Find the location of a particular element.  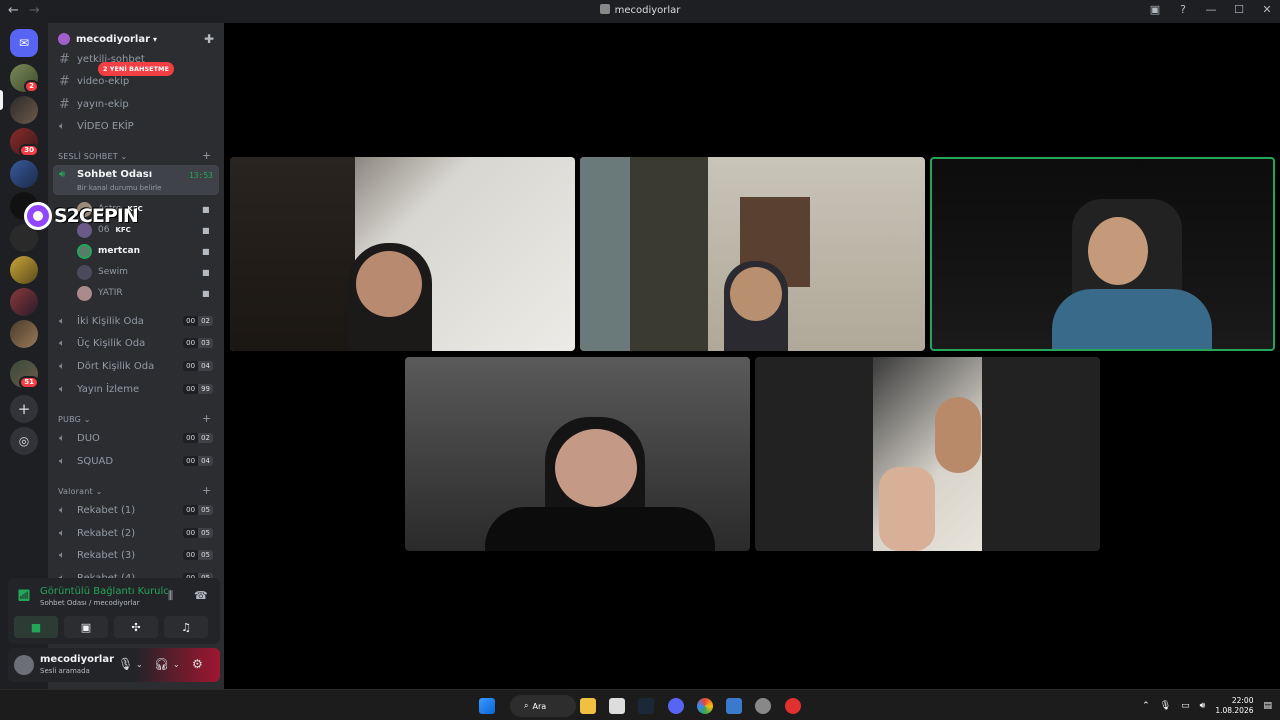

screen-share-button: ▣ is located at coordinates (86, 627).